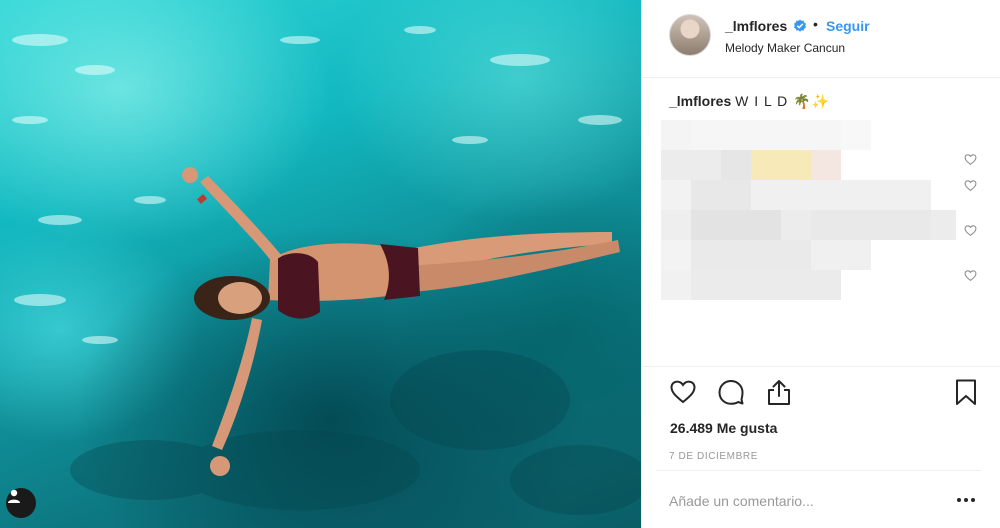  What do you see at coordinates (800, 25) in the screenshot?
I see `verified-badge-icon` at bounding box center [800, 25].